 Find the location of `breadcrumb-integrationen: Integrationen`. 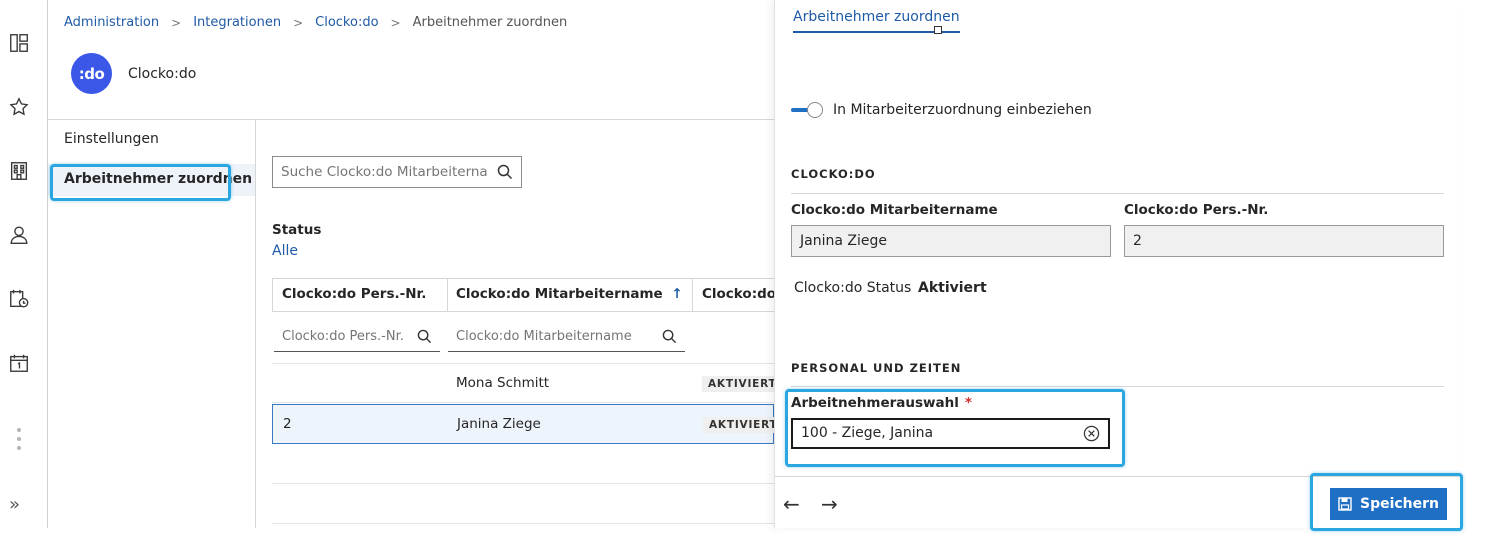

breadcrumb-integrationen: Integrationen is located at coordinates (237, 22).